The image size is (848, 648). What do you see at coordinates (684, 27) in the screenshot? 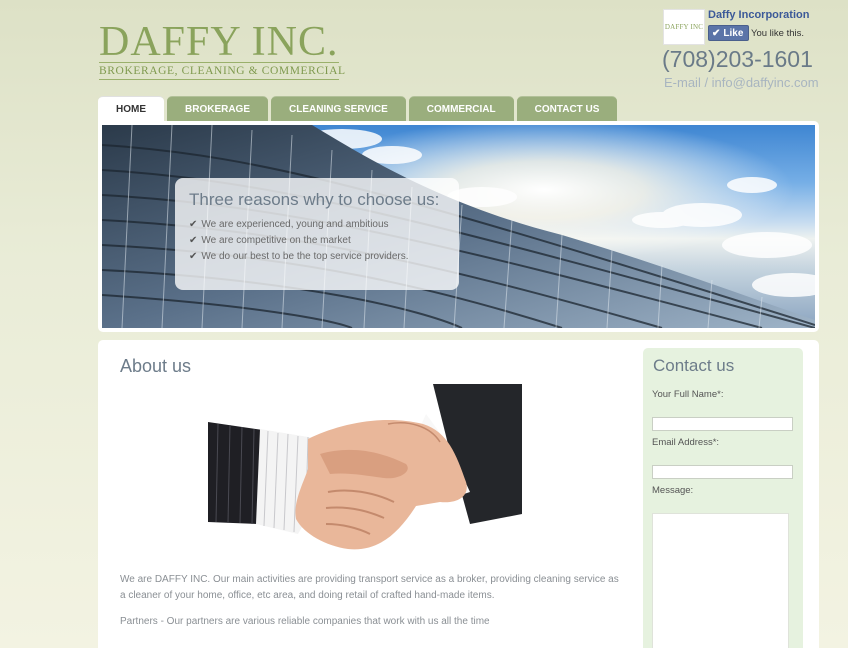
I see `facebook-page-thumbnail: DAFFY INC` at bounding box center [684, 27].